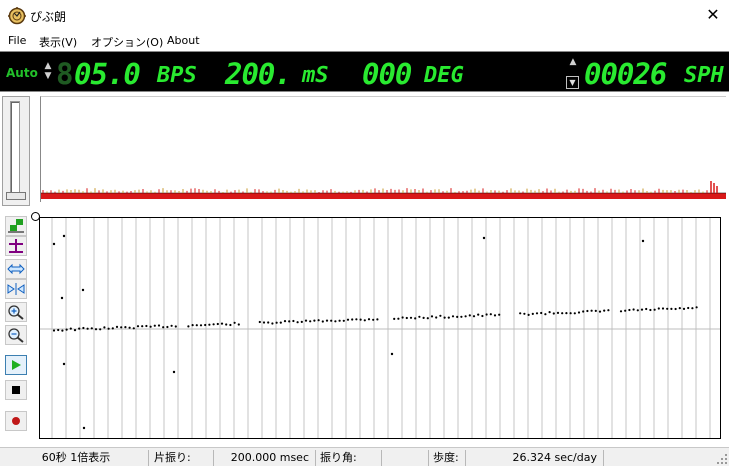  I want to click on status-angle-label: 振り角:, so click(350, 458).